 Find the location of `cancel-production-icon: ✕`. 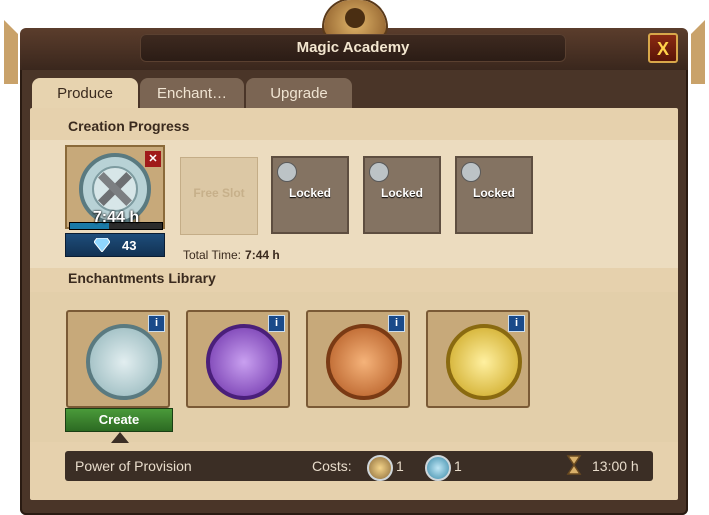

cancel-production-icon: ✕ is located at coordinates (153, 159).